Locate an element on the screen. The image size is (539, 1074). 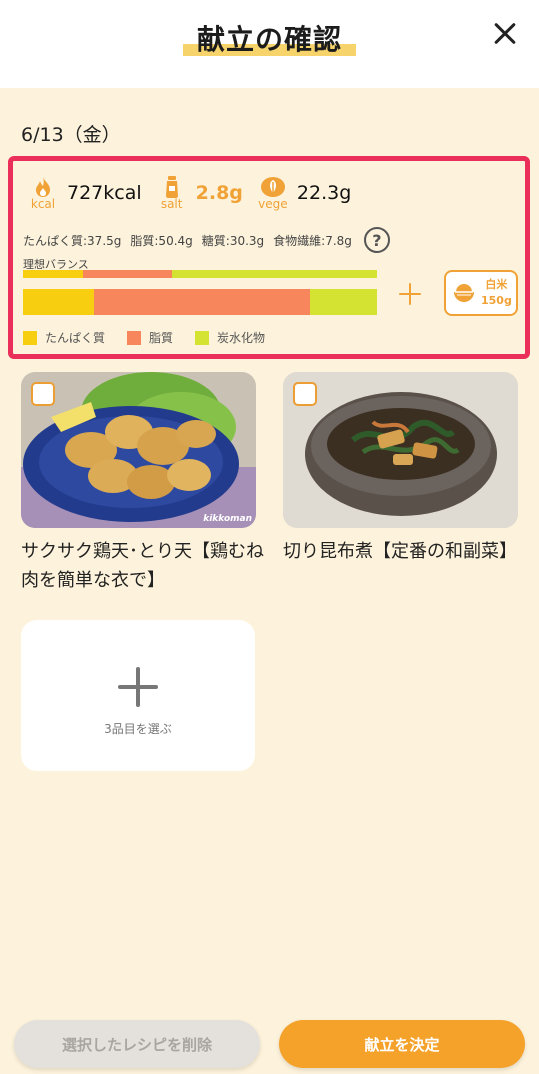
question-circle-icon: ? is located at coordinates (376, 240).